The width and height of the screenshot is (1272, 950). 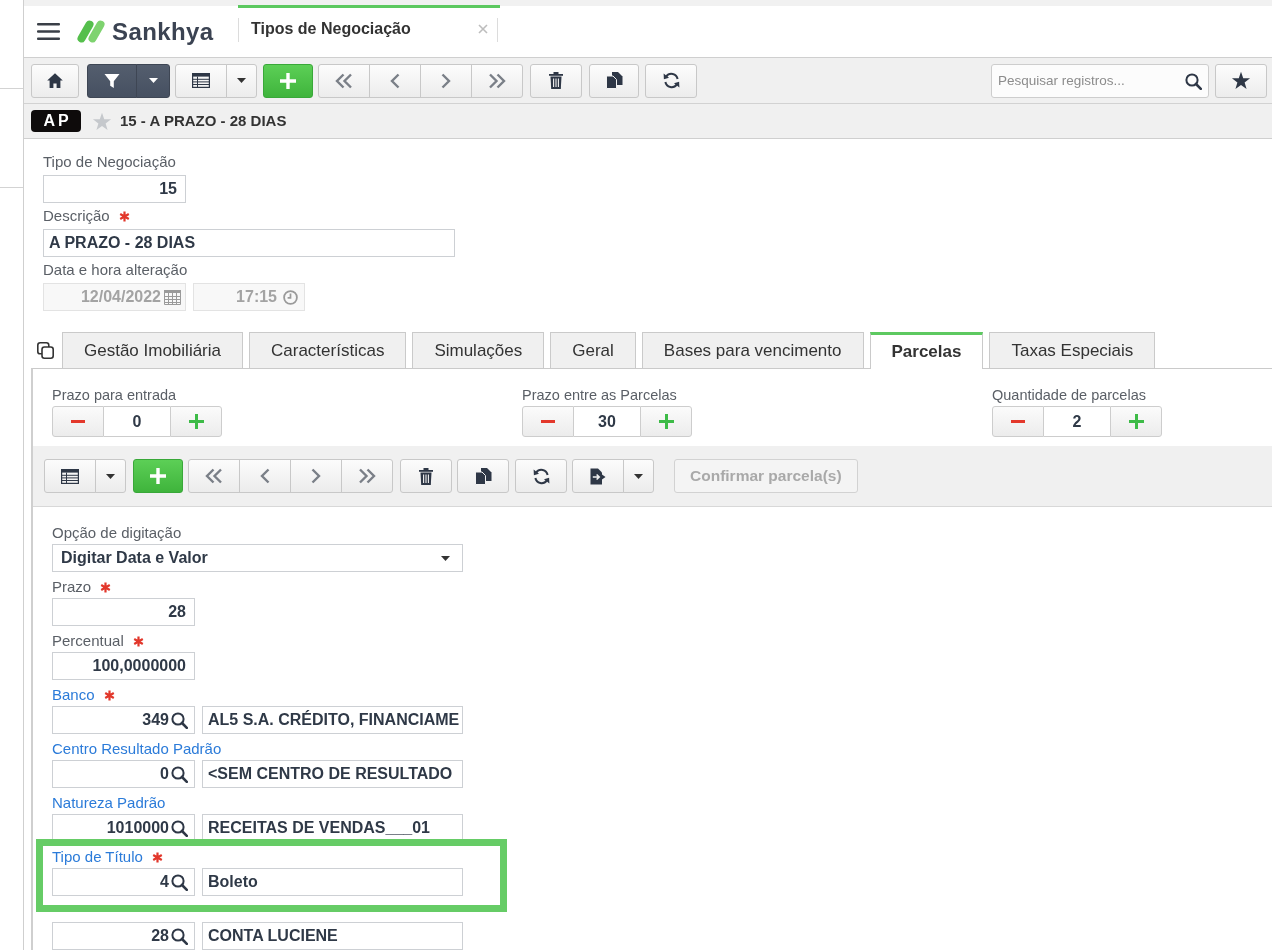 What do you see at coordinates (607, 421) in the screenshot?
I see `stepper-value-field: 30` at bounding box center [607, 421].